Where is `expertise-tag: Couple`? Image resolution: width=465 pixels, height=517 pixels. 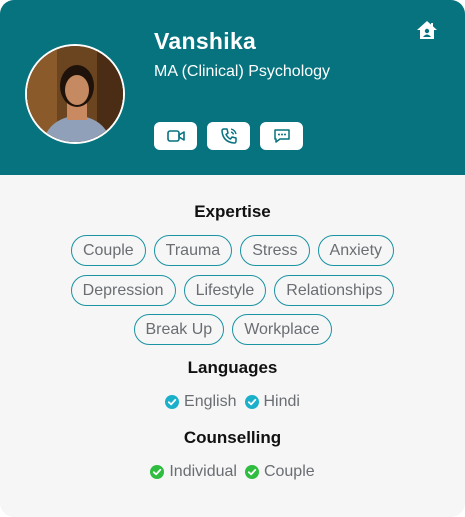 expertise-tag: Couple is located at coordinates (108, 250).